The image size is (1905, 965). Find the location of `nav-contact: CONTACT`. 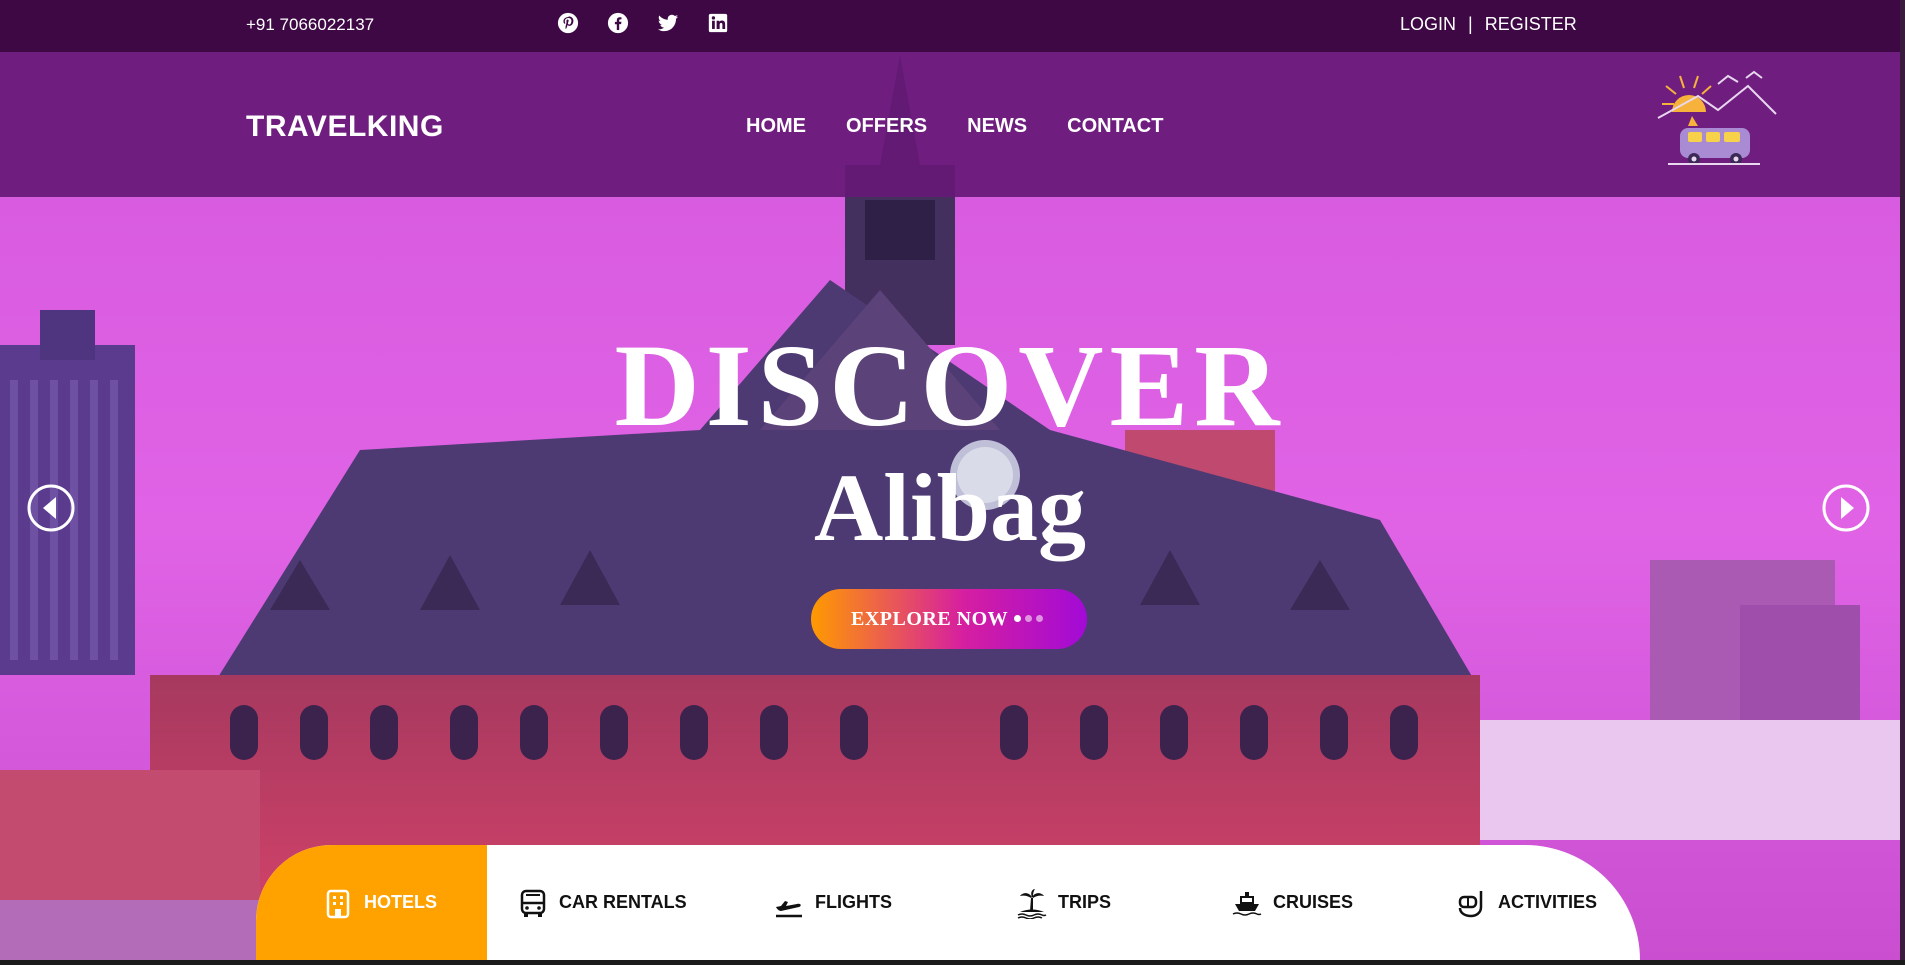

nav-contact: CONTACT is located at coordinates (1115, 126).